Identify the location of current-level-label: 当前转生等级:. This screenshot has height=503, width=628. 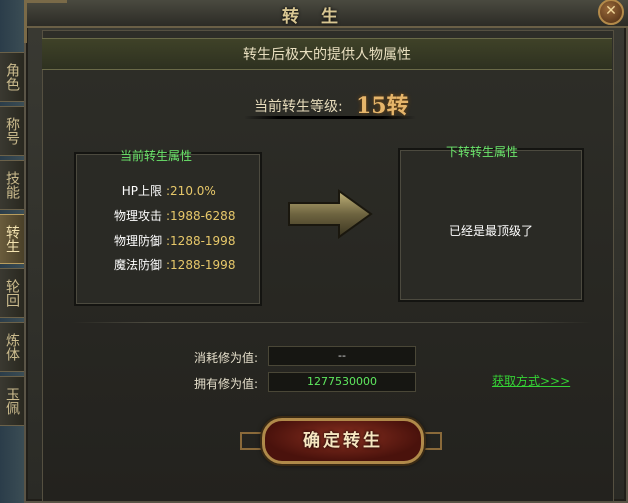
(298, 107).